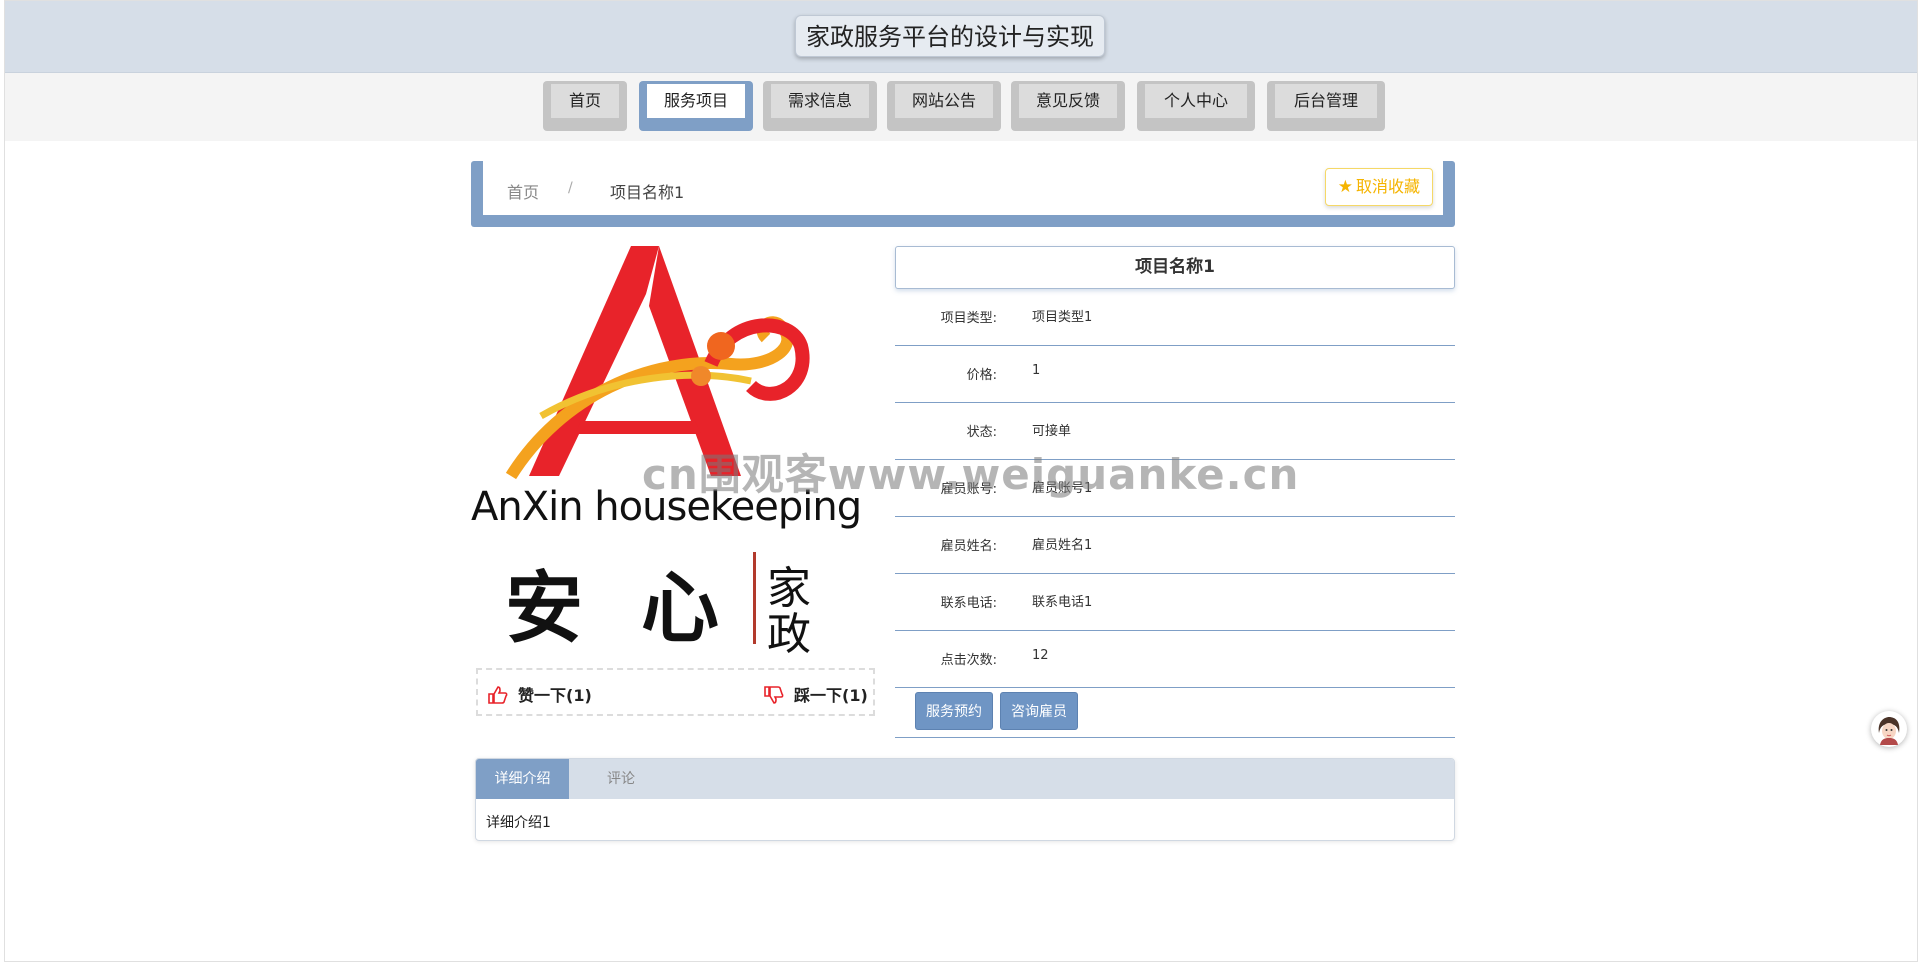 The image size is (1920, 966). I want to click on nav-item-label: 首页, so click(585, 101).